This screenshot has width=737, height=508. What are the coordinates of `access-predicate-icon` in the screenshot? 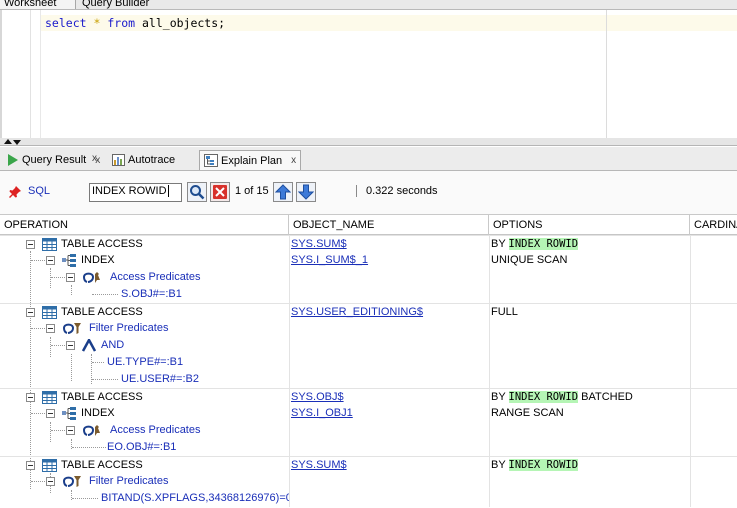 It's located at (91, 277).